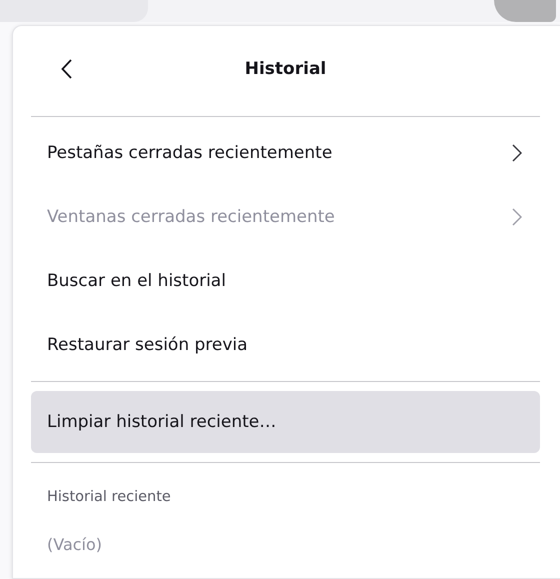 This screenshot has width=560, height=579. I want to click on empty-label: (Vacío), so click(75, 544).